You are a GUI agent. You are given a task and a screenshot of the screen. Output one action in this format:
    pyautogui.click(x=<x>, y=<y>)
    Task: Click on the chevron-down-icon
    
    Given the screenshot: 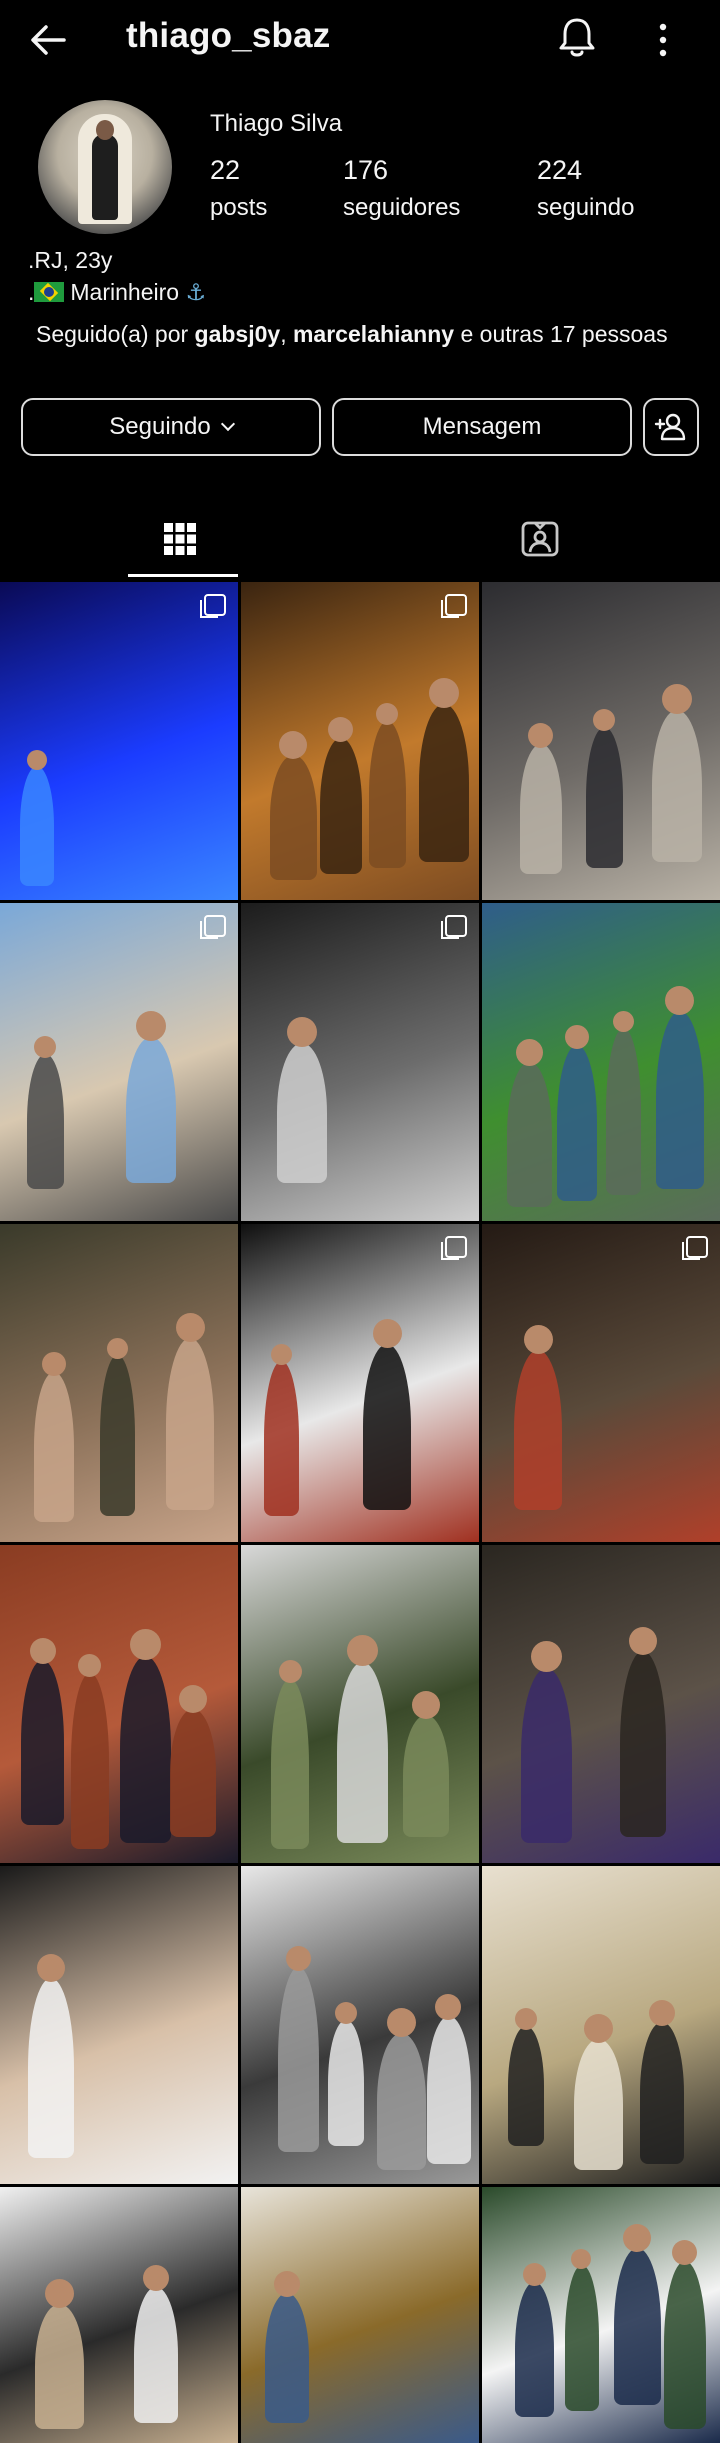 What is the action you would take?
    pyautogui.click(x=227, y=424)
    